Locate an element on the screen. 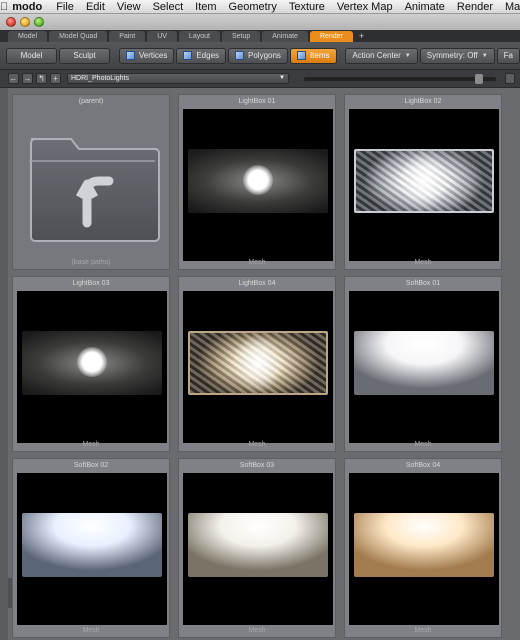 Image resolution: width=520 pixels, height=640 pixels. preset-cell: LightBox 04 Mesh is located at coordinates (257, 364).